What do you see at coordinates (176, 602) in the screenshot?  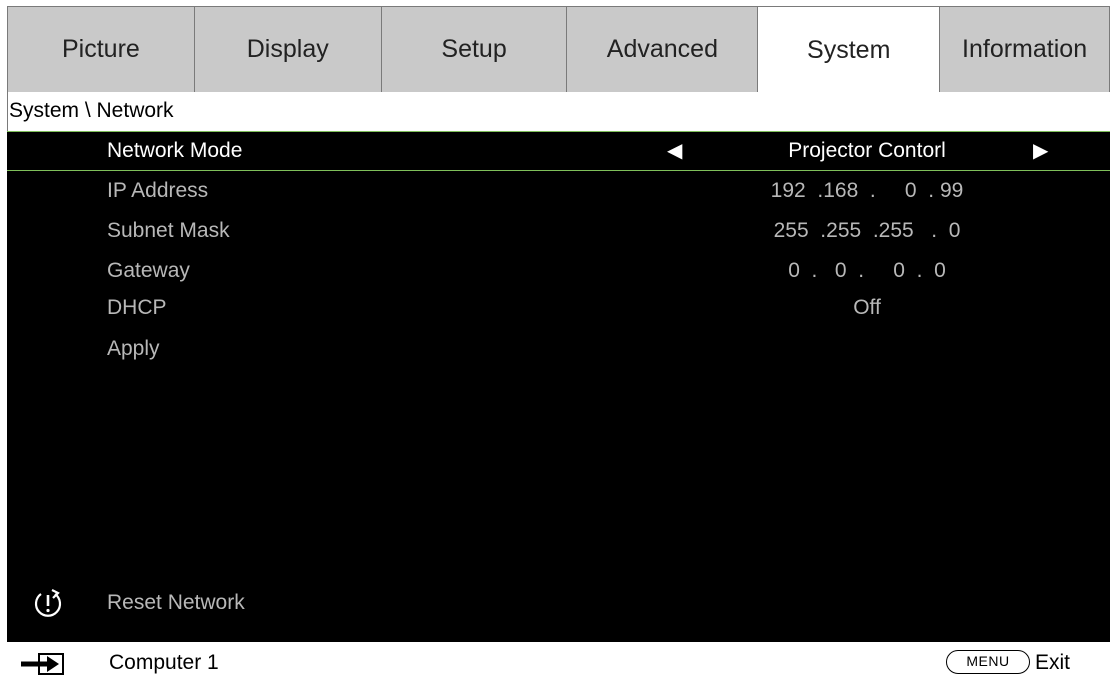 I see `reset-network-label: Reset Network` at bounding box center [176, 602].